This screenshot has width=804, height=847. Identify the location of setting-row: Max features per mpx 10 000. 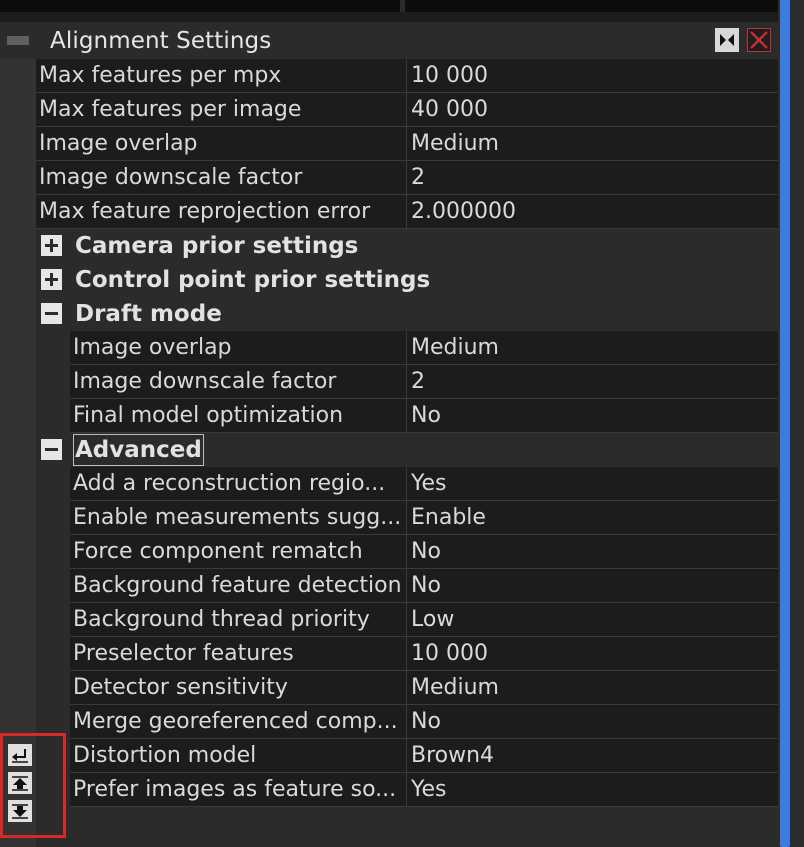
(407, 76).